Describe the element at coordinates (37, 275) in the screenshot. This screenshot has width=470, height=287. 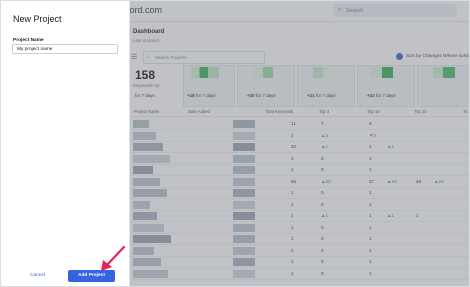
I see `cancel-button: Cancel` at that location.